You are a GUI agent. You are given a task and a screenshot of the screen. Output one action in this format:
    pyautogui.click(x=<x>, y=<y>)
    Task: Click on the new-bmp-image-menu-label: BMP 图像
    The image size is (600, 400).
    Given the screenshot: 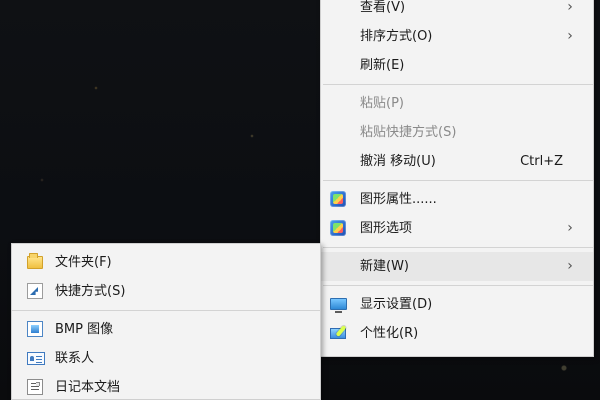 What is the action you would take?
    pyautogui.click(x=84, y=329)
    